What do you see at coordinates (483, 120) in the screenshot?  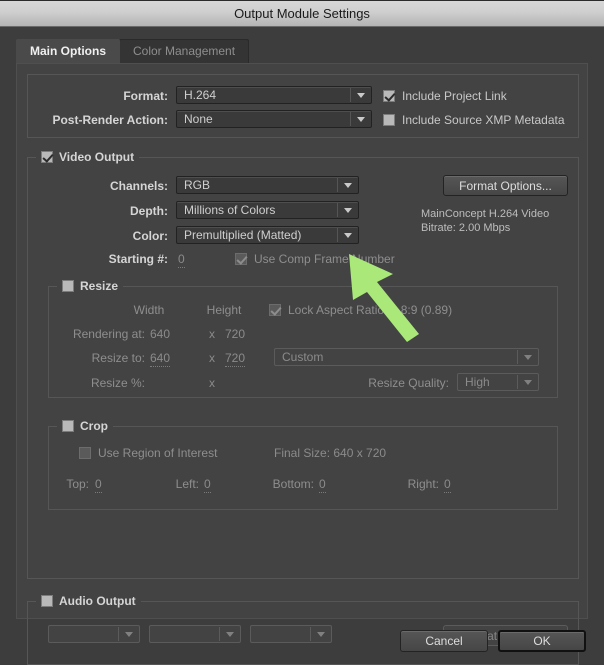 I see `include-xmp-metadata-label: Include Source XMP Metadata` at bounding box center [483, 120].